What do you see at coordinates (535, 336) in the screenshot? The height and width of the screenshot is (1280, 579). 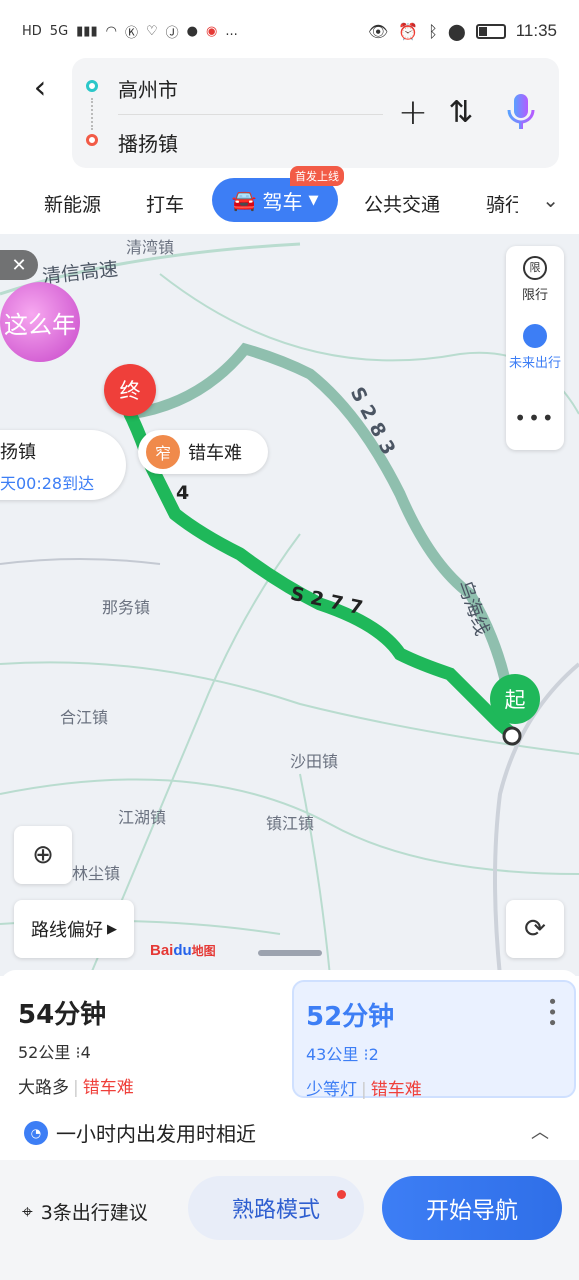 I see `timer-icon` at bounding box center [535, 336].